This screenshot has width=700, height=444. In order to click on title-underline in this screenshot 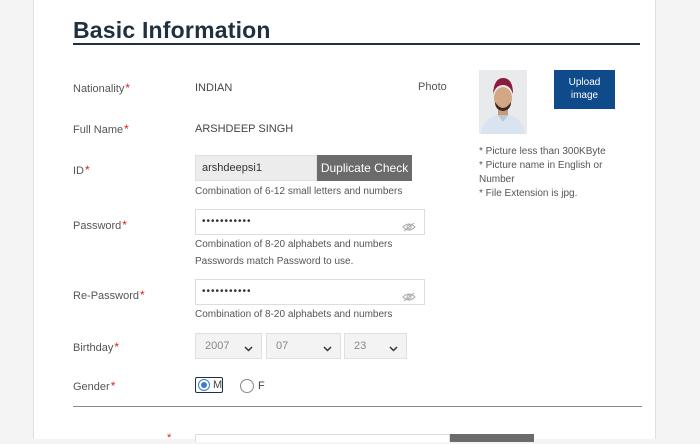, I will do `click(356, 44)`.